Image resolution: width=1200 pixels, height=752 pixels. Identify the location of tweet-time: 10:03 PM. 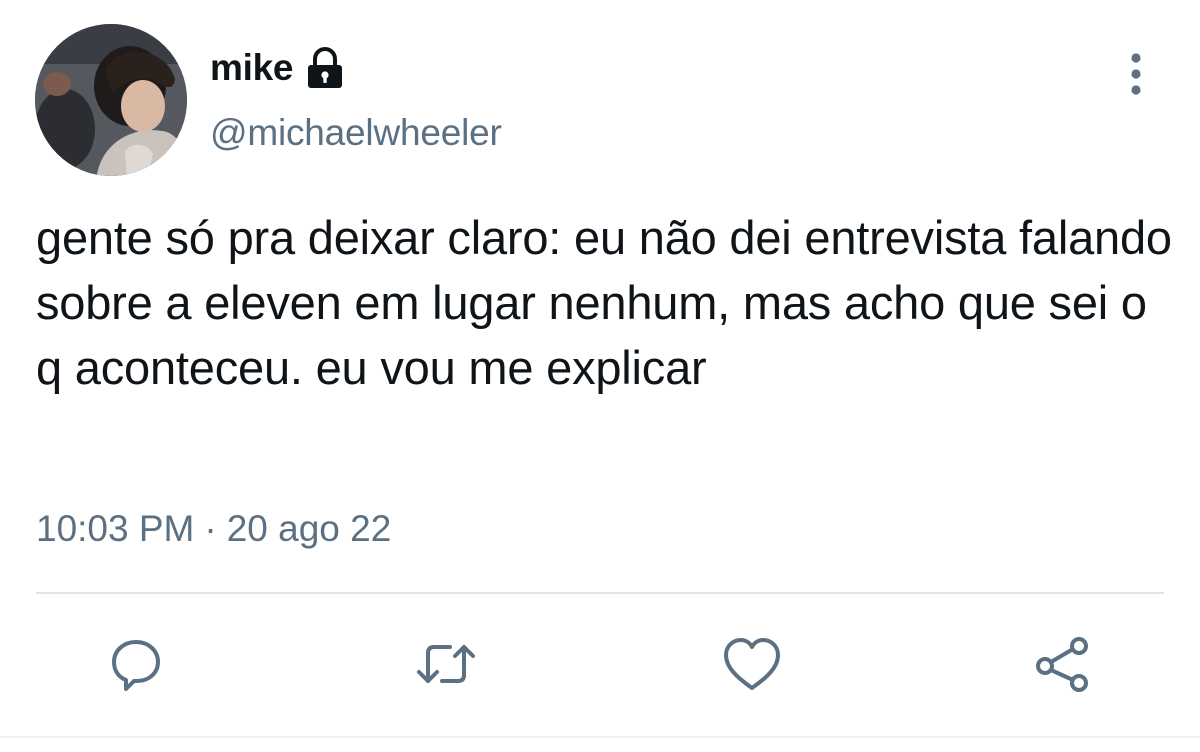
(115, 528).